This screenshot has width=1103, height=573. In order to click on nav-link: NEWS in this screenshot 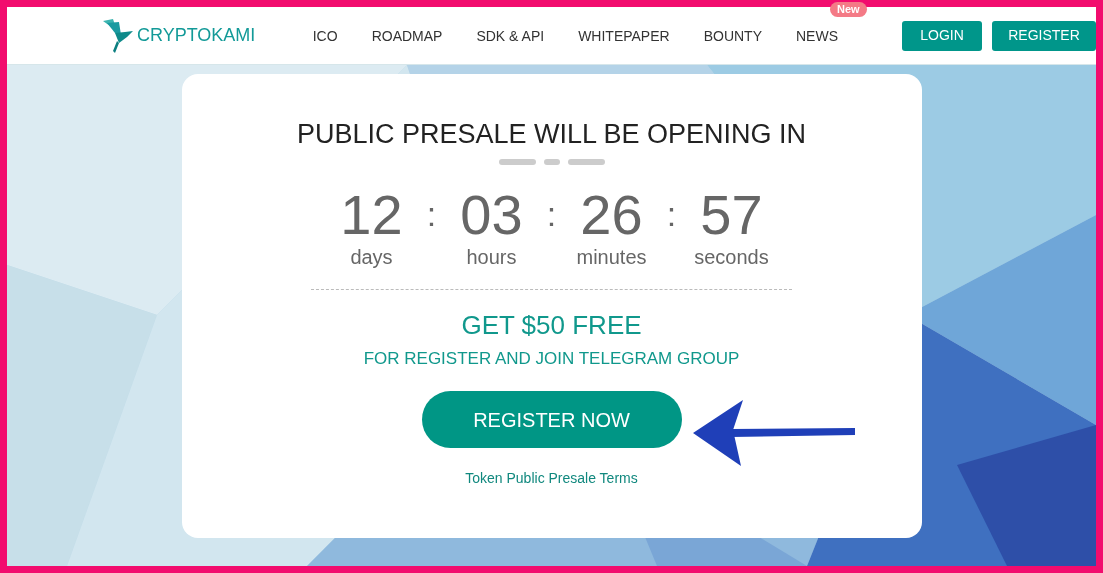, I will do `click(817, 35)`.